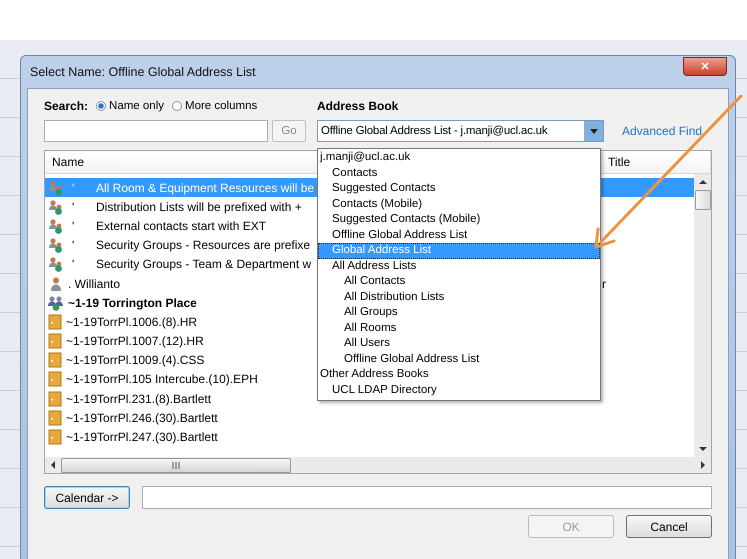  Describe the element at coordinates (427, 497) in the screenshot. I see `recipient-field` at that location.